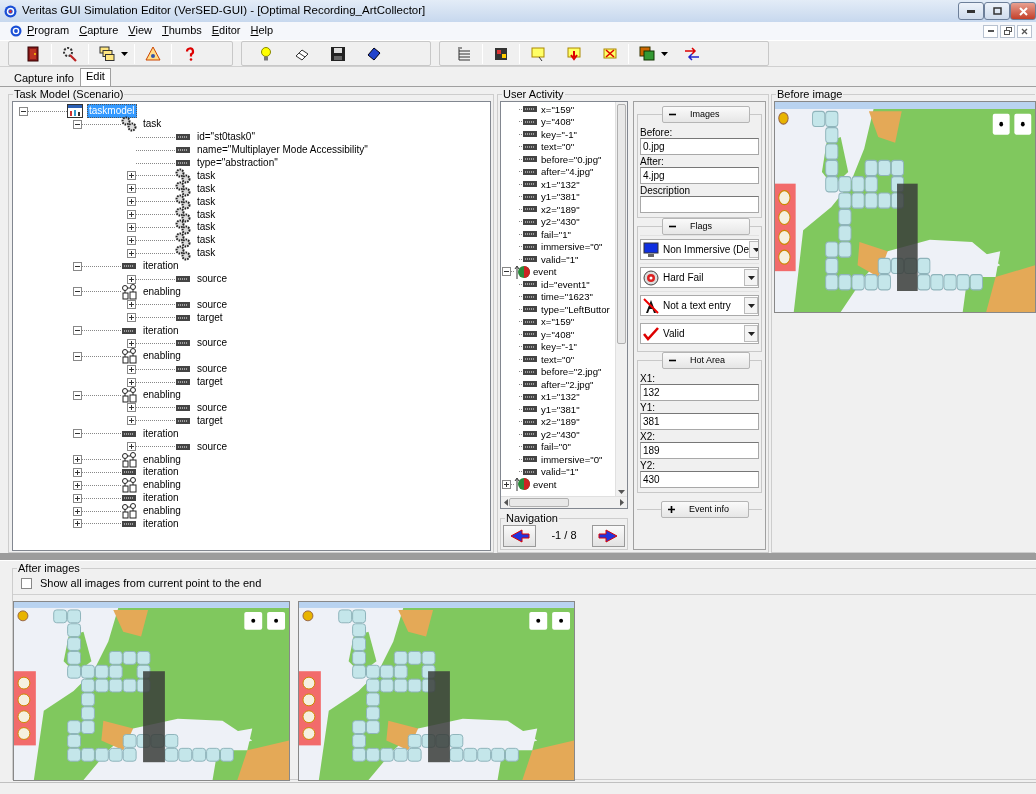 Image resolution: width=1036 pixels, height=794 pixels. I want to click on note-down-arrow-icon, so click(574, 53).